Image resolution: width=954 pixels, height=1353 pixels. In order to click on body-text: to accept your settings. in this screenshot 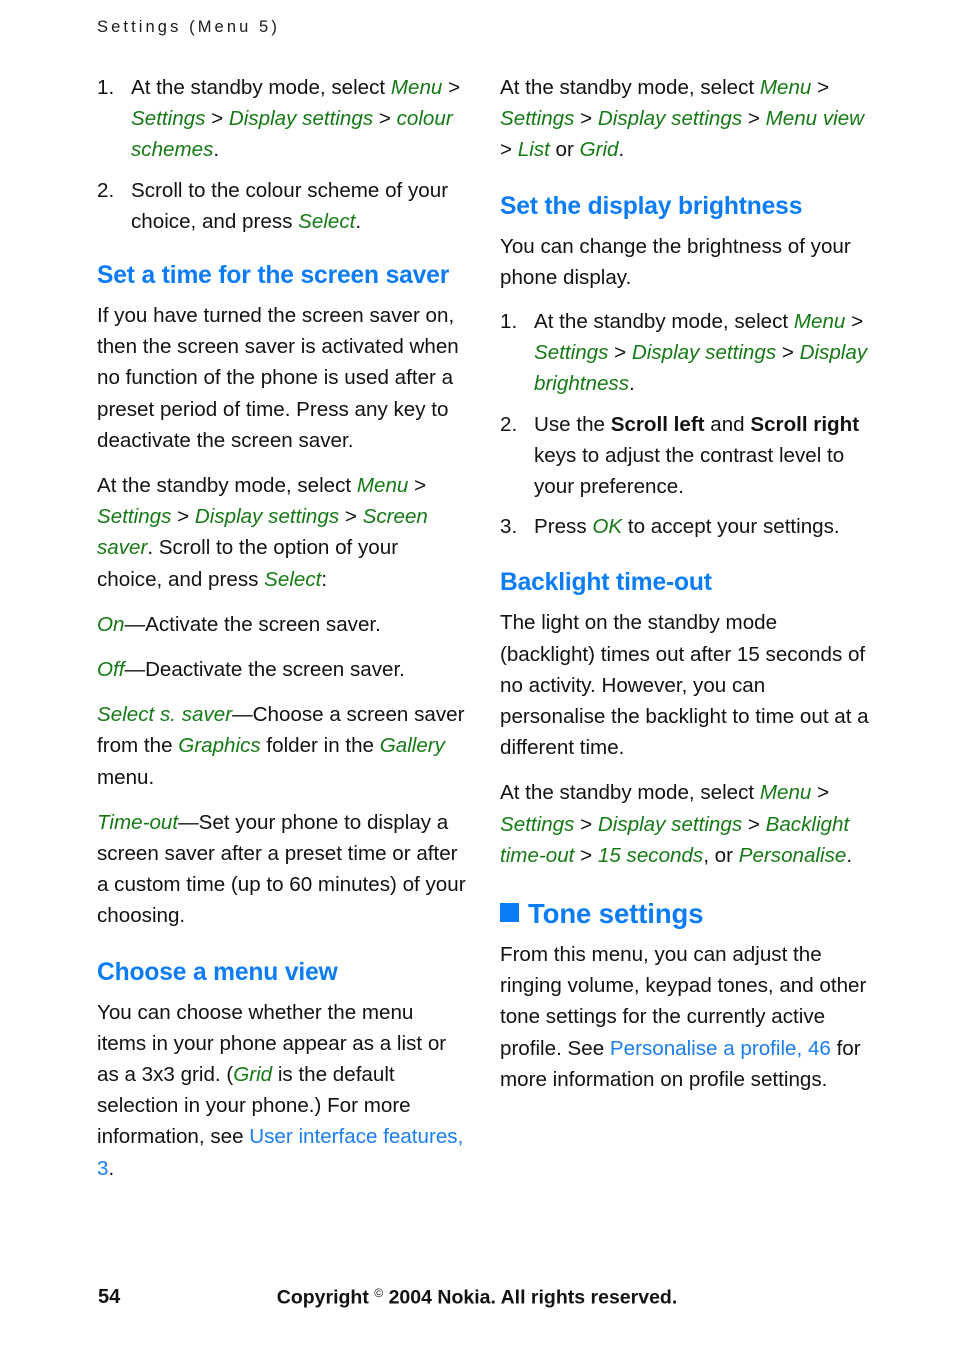, I will do `click(731, 527)`.